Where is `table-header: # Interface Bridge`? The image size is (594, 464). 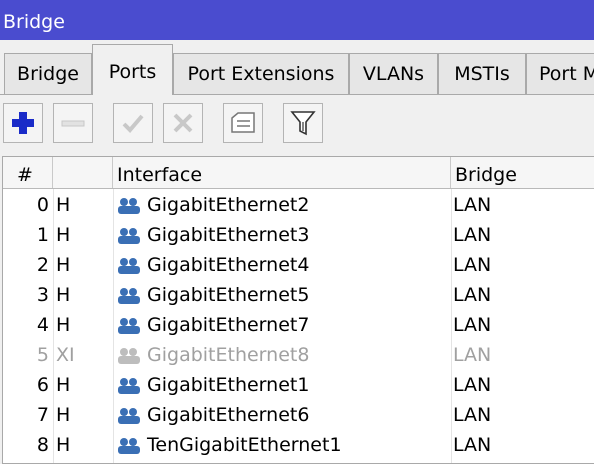 table-header: # Interface Bridge is located at coordinates (298, 173).